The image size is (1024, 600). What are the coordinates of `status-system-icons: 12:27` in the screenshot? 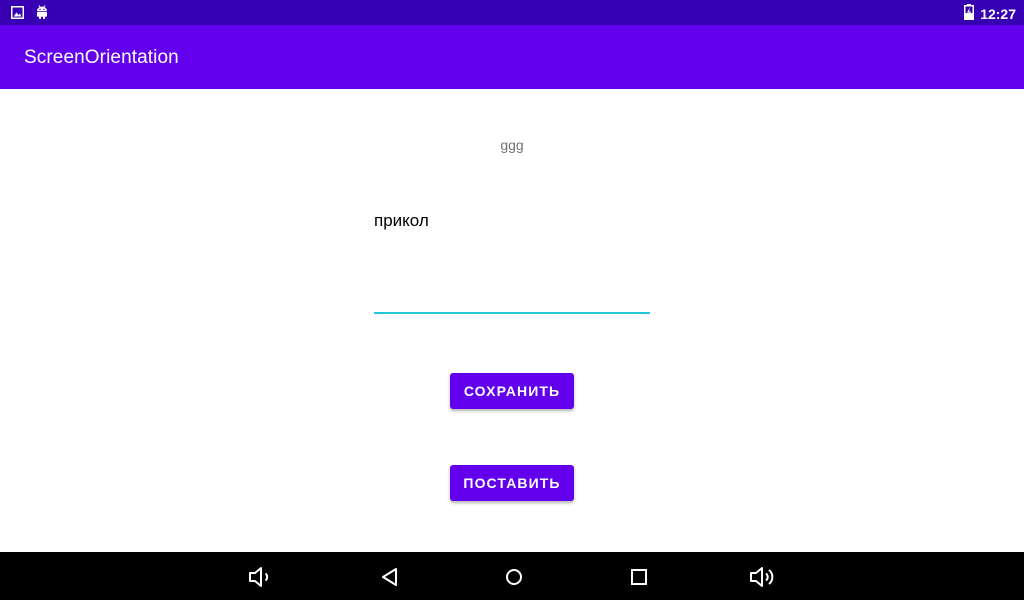 It's located at (990, 14).